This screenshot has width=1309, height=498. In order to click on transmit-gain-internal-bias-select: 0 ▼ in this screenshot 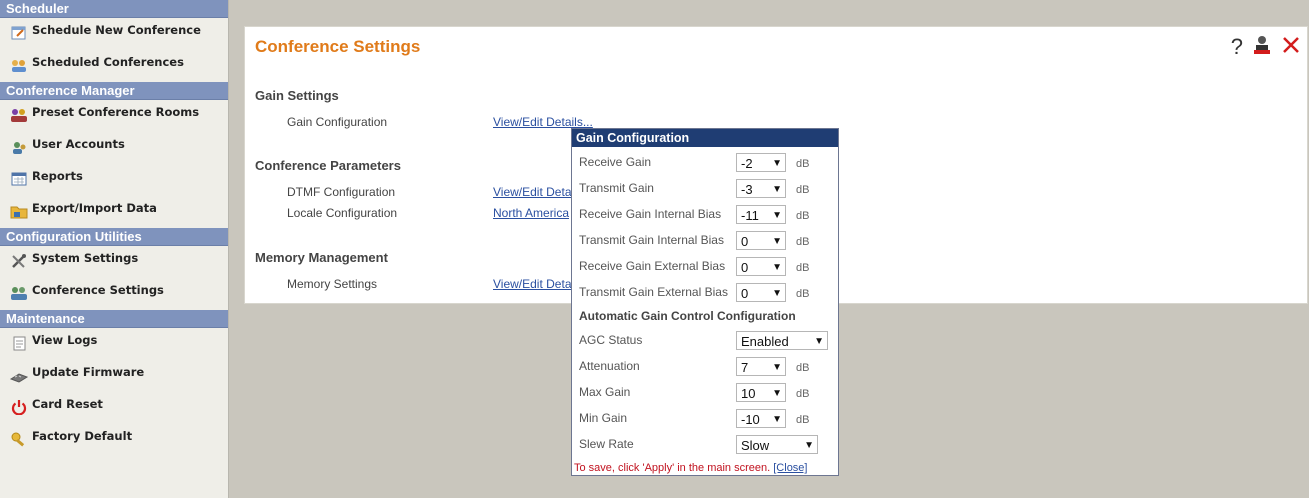, I will do `click(761, 240)`.